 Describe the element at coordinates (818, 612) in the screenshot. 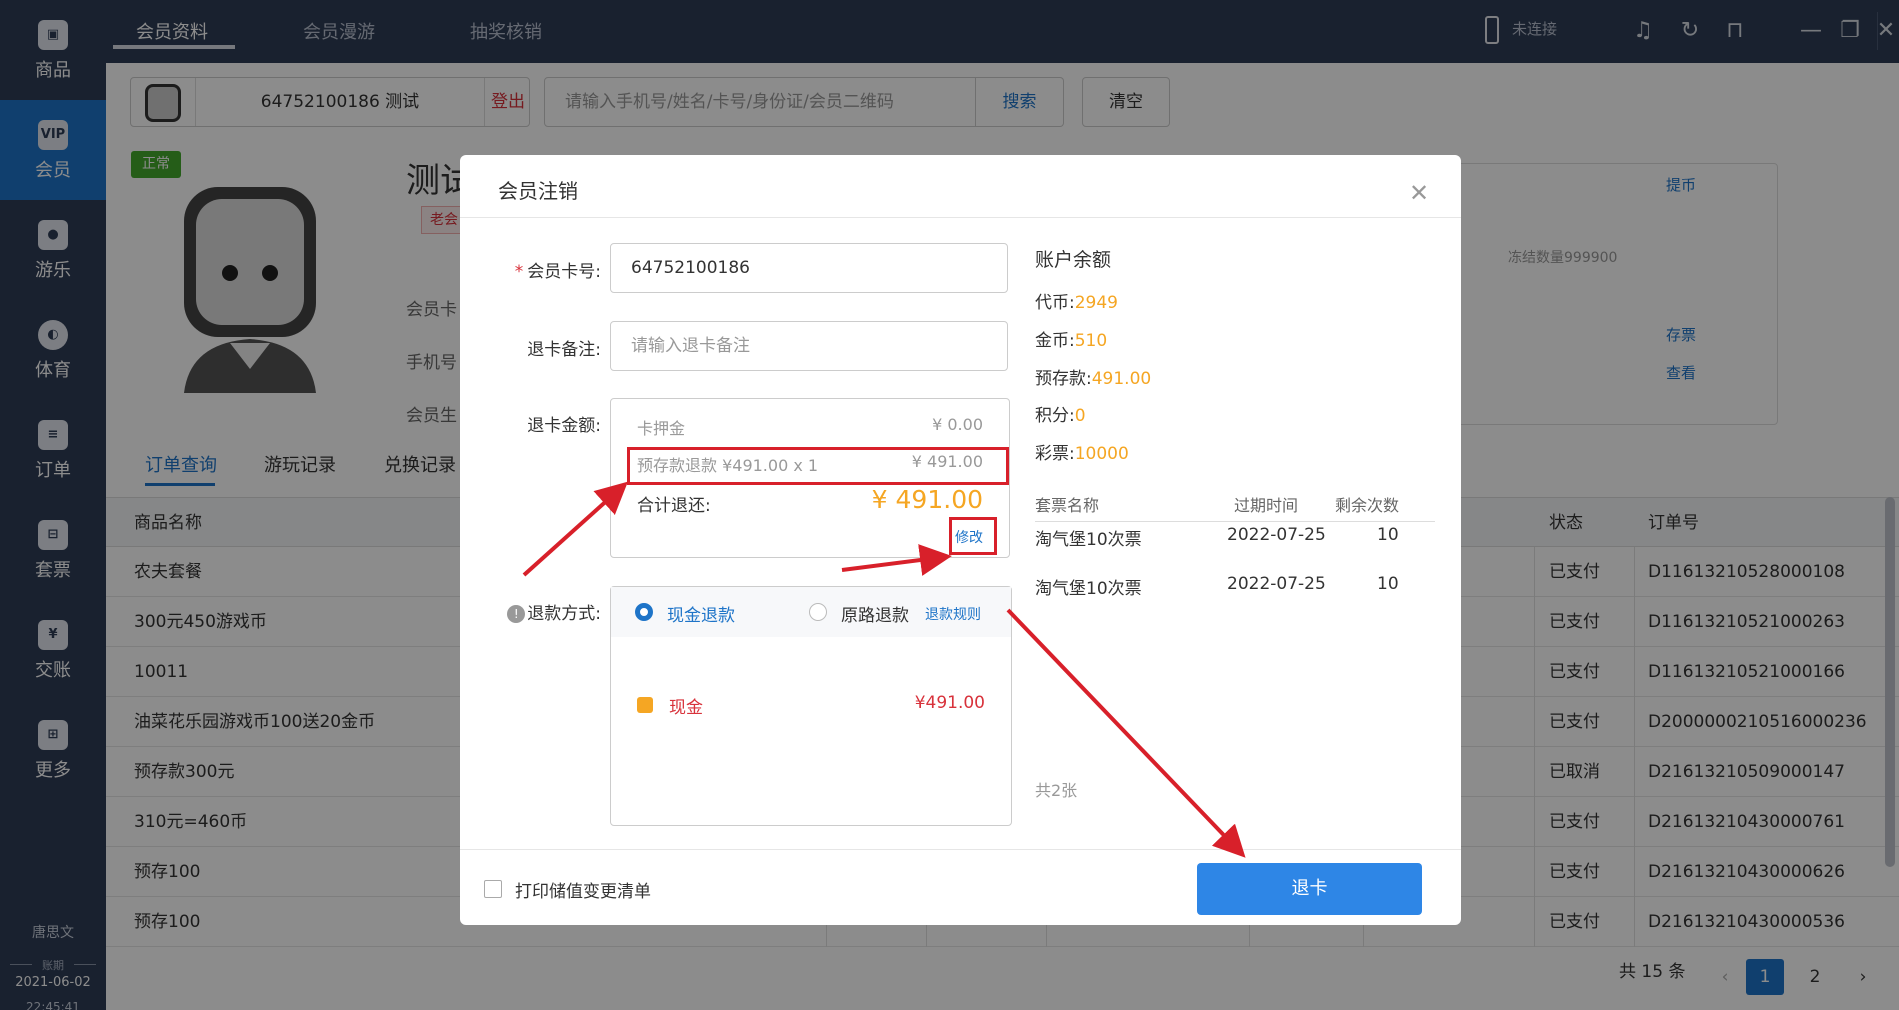

I see `original-refund-radio` at that location.